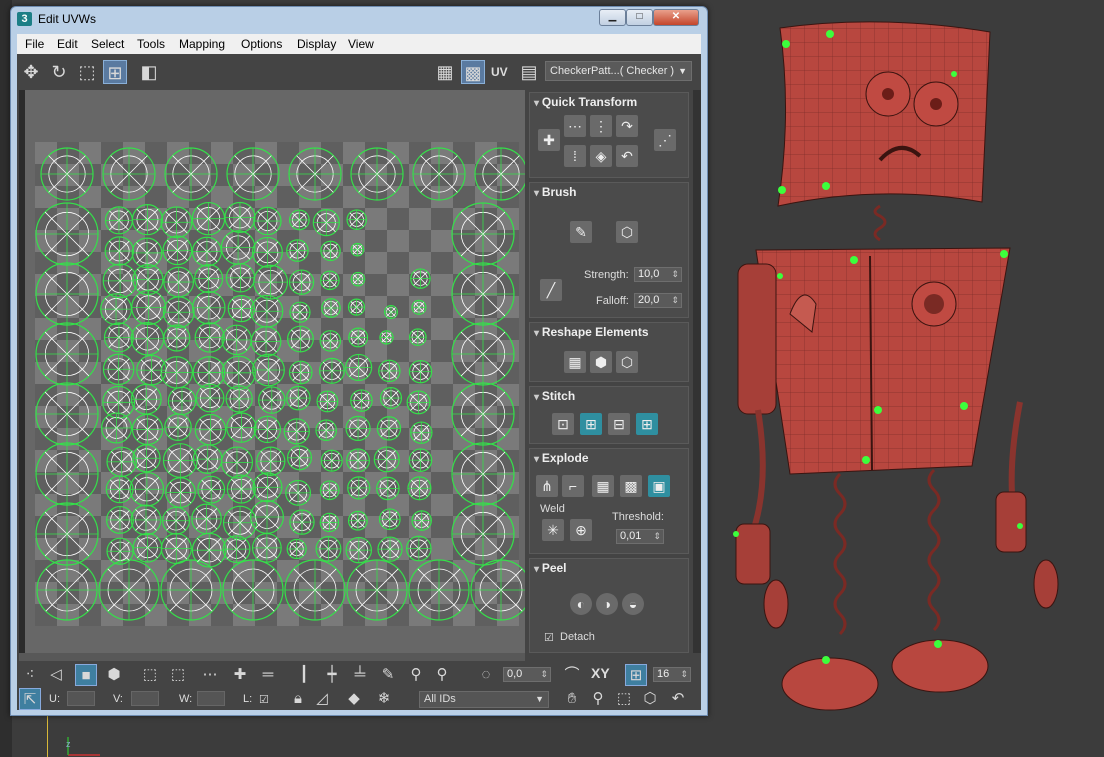 The image size is (1104, 757). I want to click on l-checkbox: ☑, so click(264, 699).